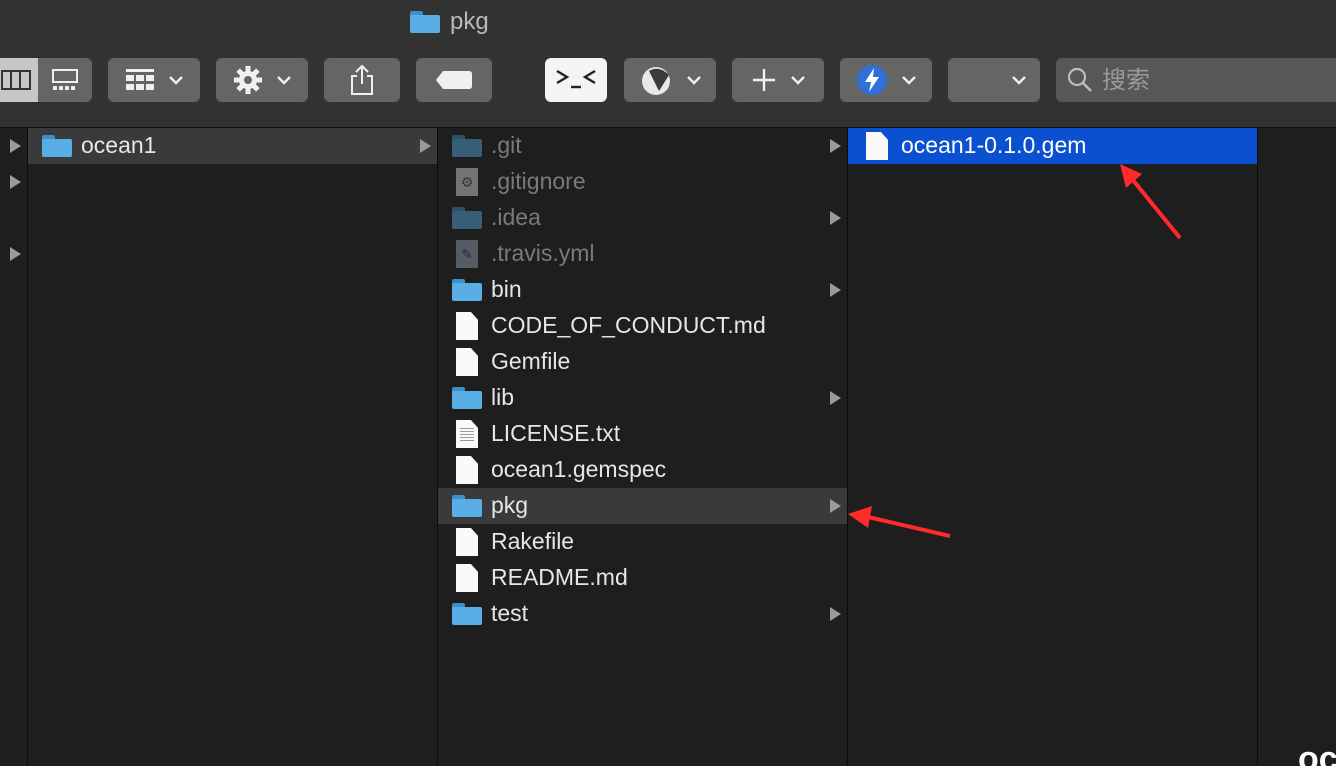  Describe the element at coordinates (19, 80) in the screenshot. I see `columns-view-icon` at that location.